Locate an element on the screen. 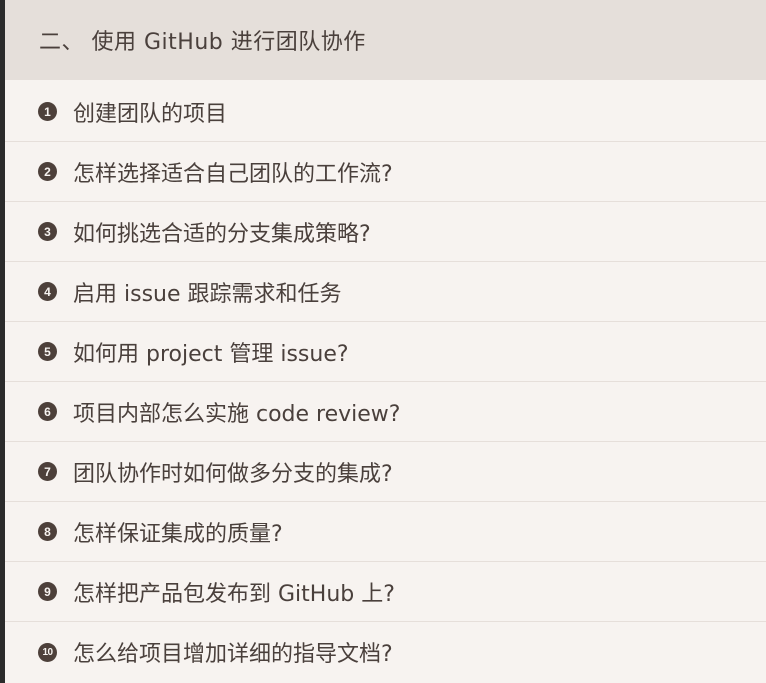 This screenshot has height=683, width=766. list-item: 8 怎样保证集成的质量? is located at coordinates (385, 532).